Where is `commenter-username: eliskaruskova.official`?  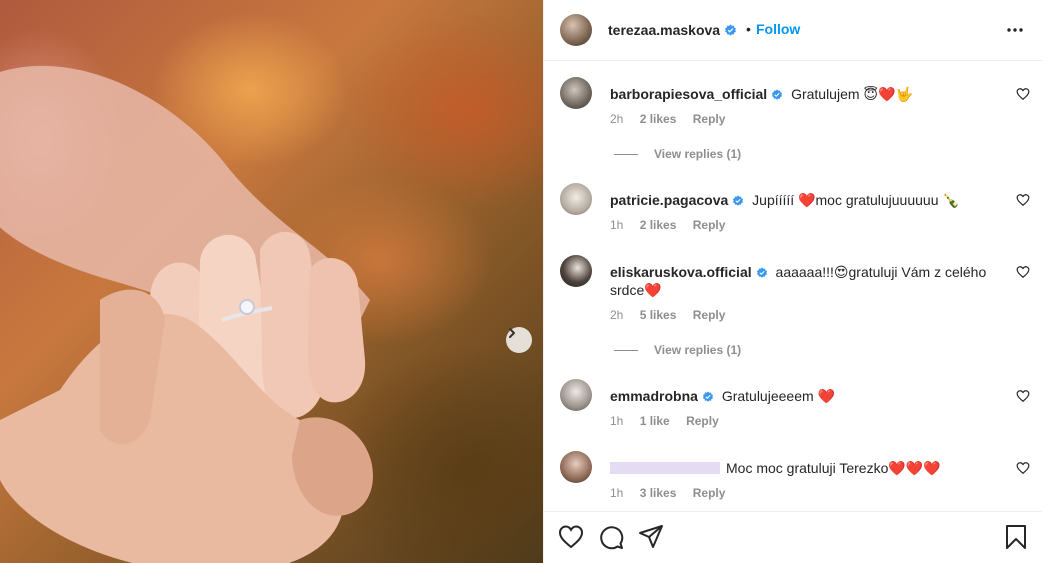 commenter-username: eliskaruskova.official is located at coordinates (689, 272).